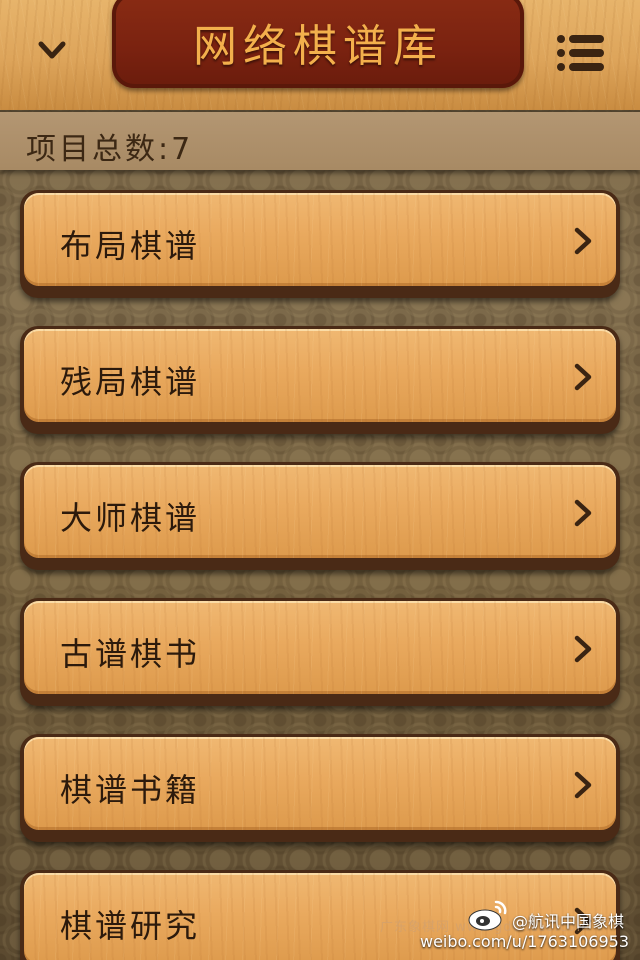 Image resolution: width=640 pixels, height=960 pixels. I want to click on list-item-research: 棋谱研究, so click(320, 915).